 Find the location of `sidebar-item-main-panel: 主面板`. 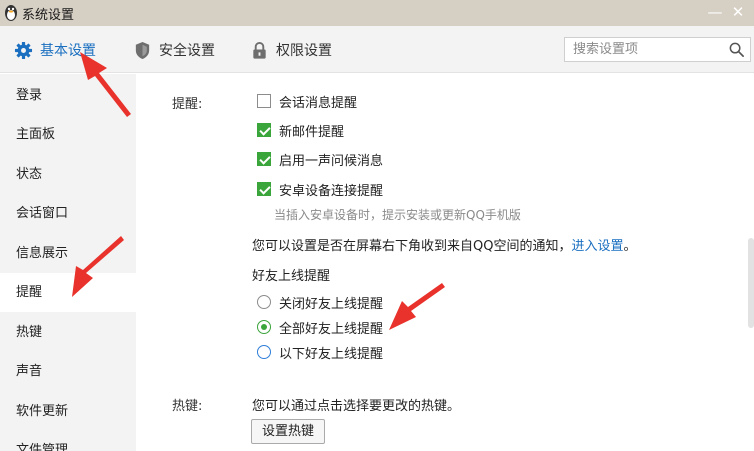

sidebar-item-main-panel: 主面板 is located at coordinates (68, 134).